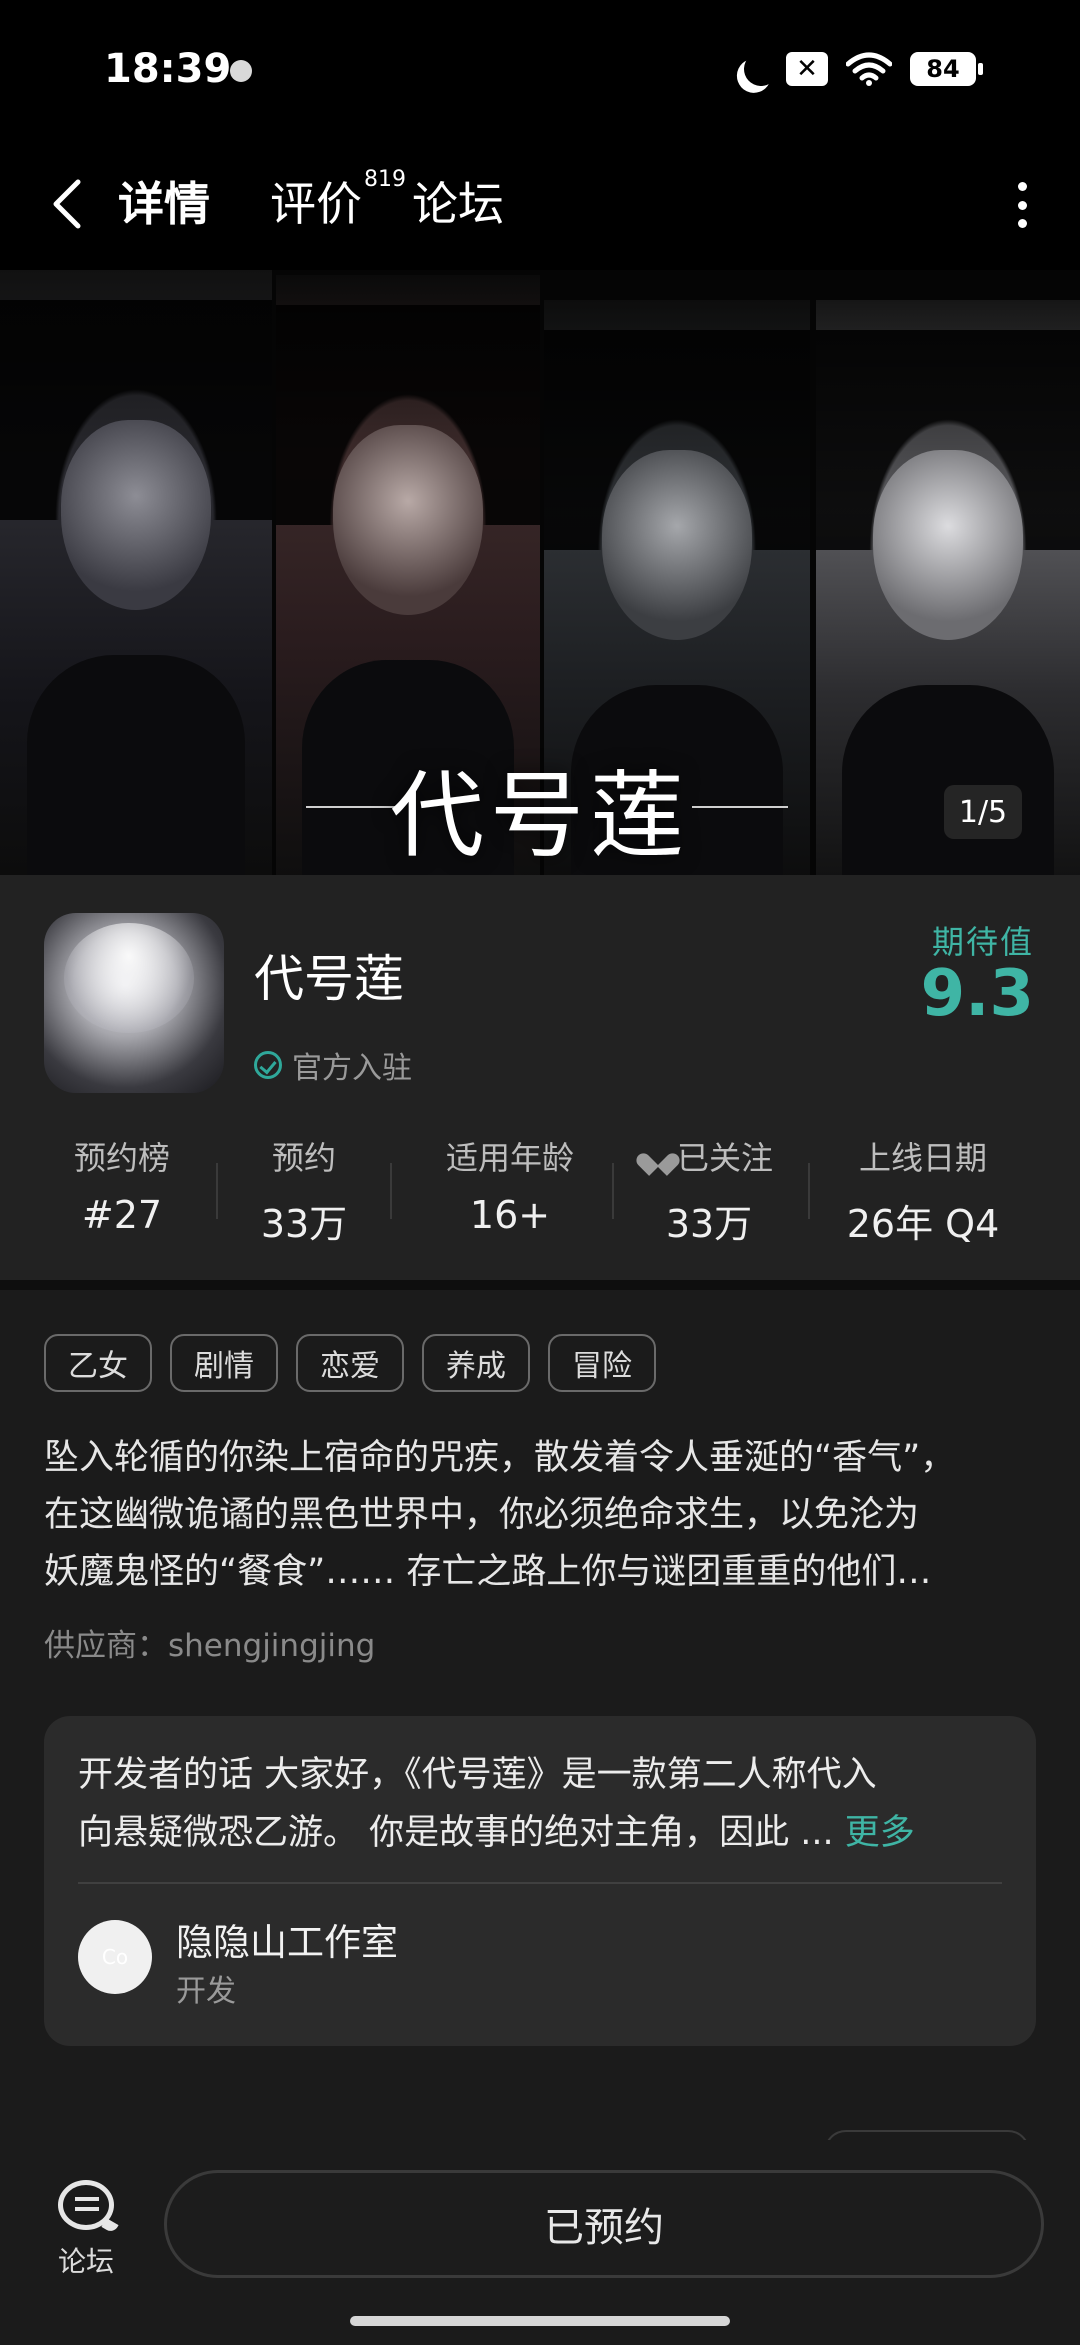 The height and width of the screenshot is (2345, 1080). I want to click on status-time: 18:39, so click(168, 69).